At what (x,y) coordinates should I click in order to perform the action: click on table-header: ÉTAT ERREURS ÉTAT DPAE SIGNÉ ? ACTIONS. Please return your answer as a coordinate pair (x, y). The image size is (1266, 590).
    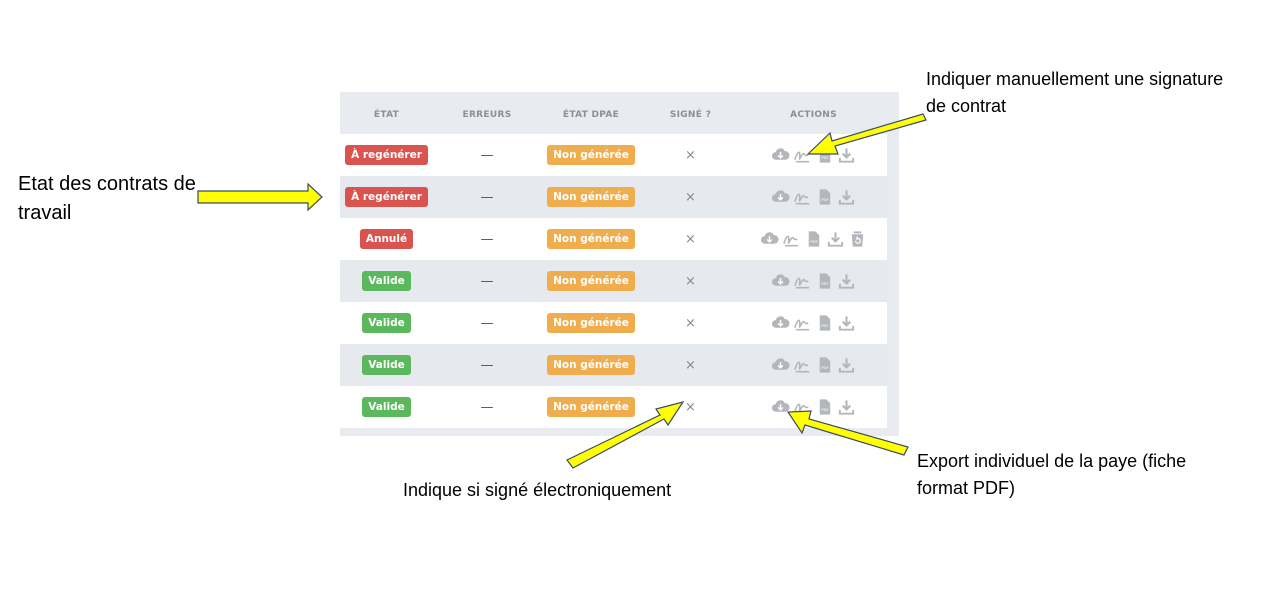
    Looking at the image, I should click on (613, 113).